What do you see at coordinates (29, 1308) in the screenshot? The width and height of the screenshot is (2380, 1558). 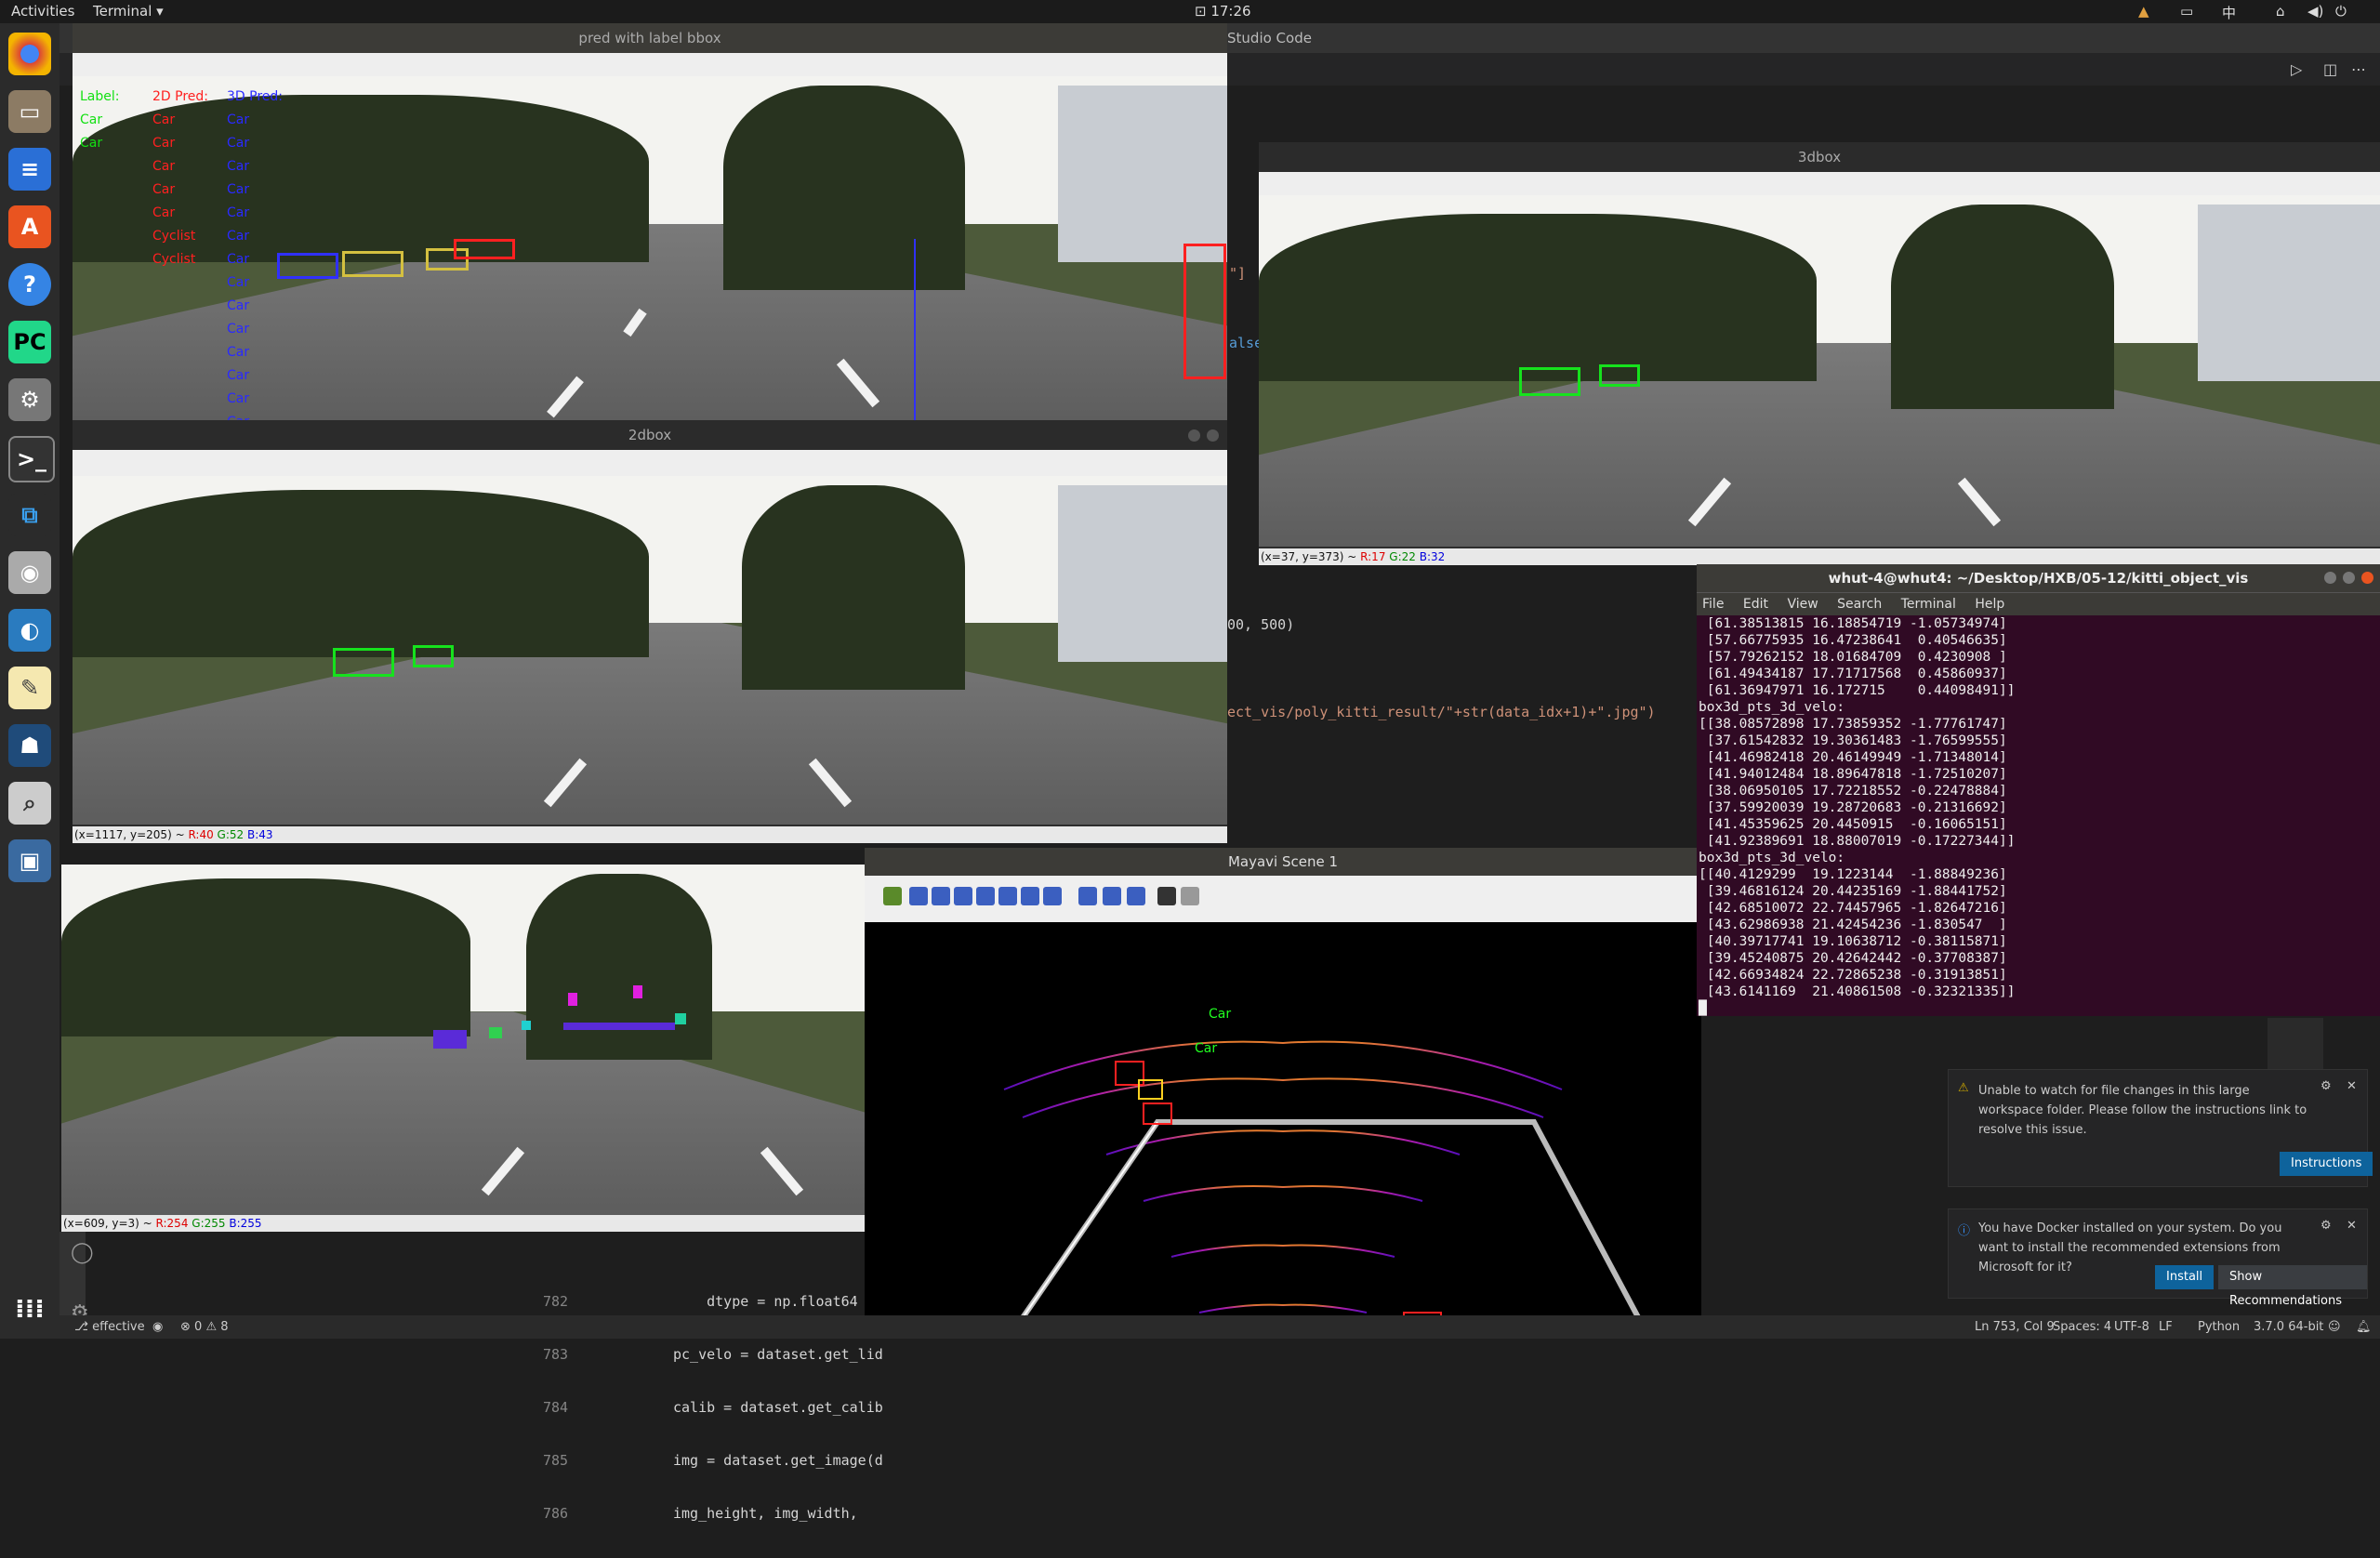 I see `show-apps-icon: ⁞⁞⁞` at bounding box center [29, 1308].